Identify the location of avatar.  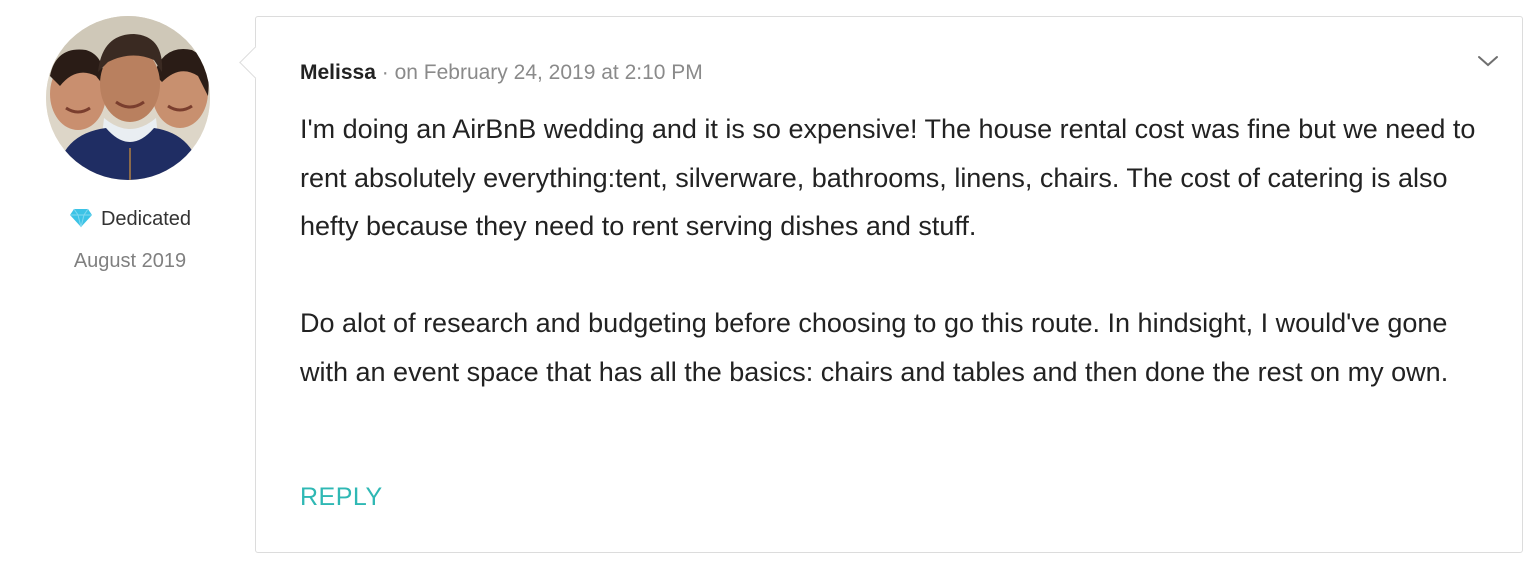
(128, 98).